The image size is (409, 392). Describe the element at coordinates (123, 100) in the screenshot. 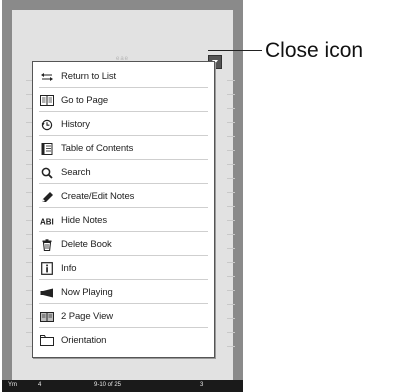

I see `menu-item-go-to-page: Go to Page` at that location.